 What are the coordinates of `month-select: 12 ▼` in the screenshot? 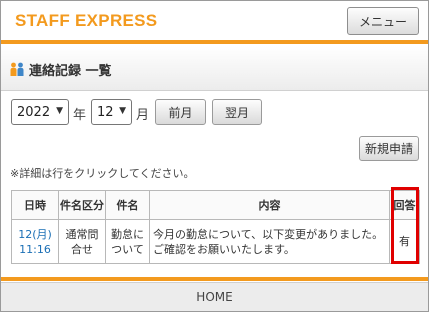 It's located at (111, 112).